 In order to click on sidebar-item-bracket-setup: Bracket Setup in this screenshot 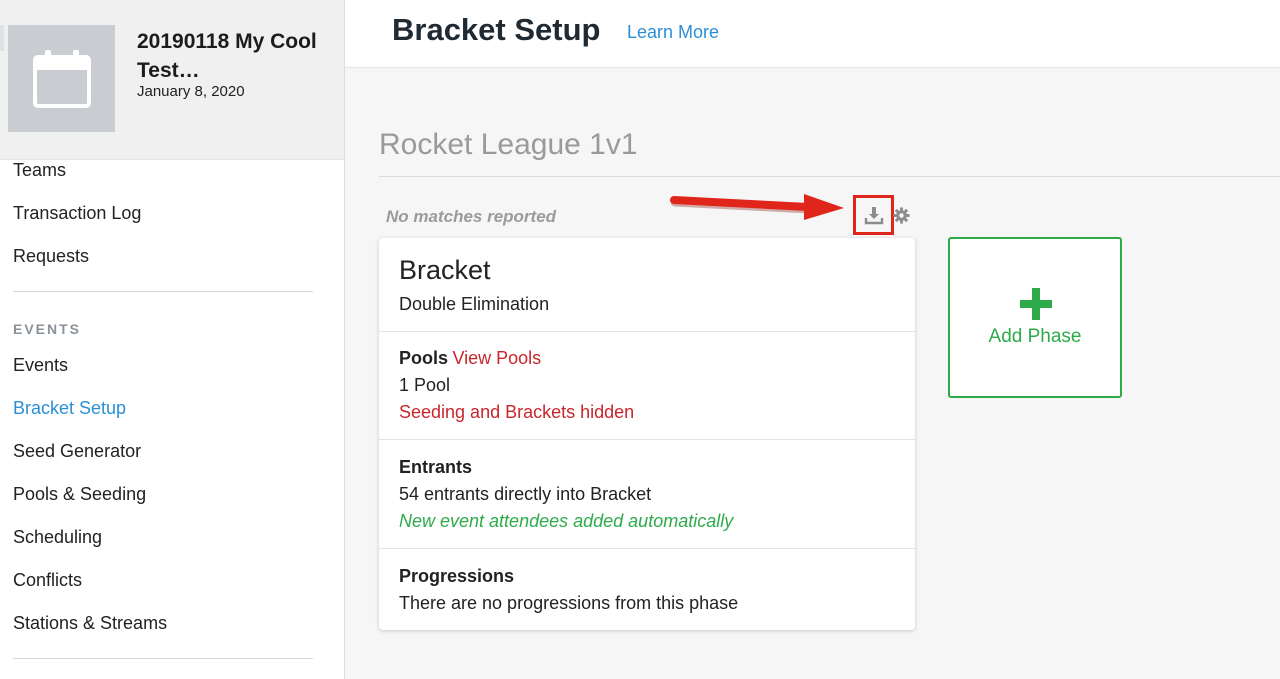, I will do `click(69, 408)`.